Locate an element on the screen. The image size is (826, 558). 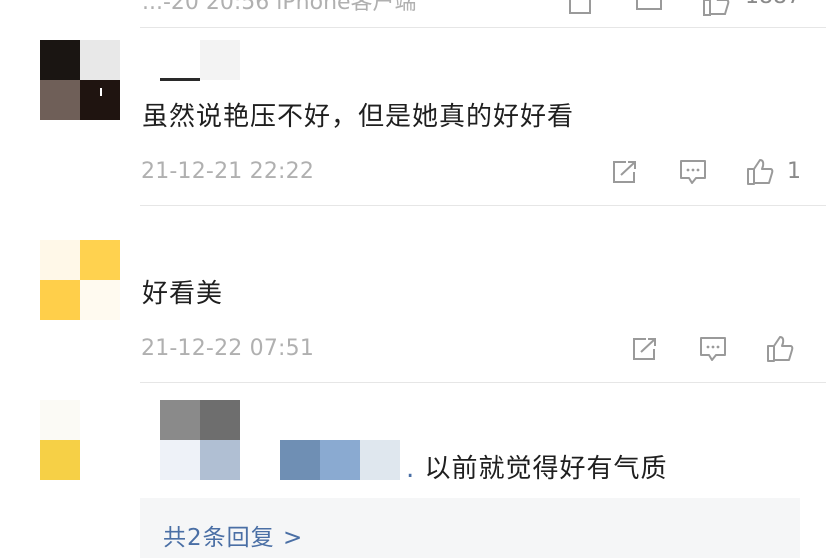
like-count: 1887 is located at coordinates (773, 4).